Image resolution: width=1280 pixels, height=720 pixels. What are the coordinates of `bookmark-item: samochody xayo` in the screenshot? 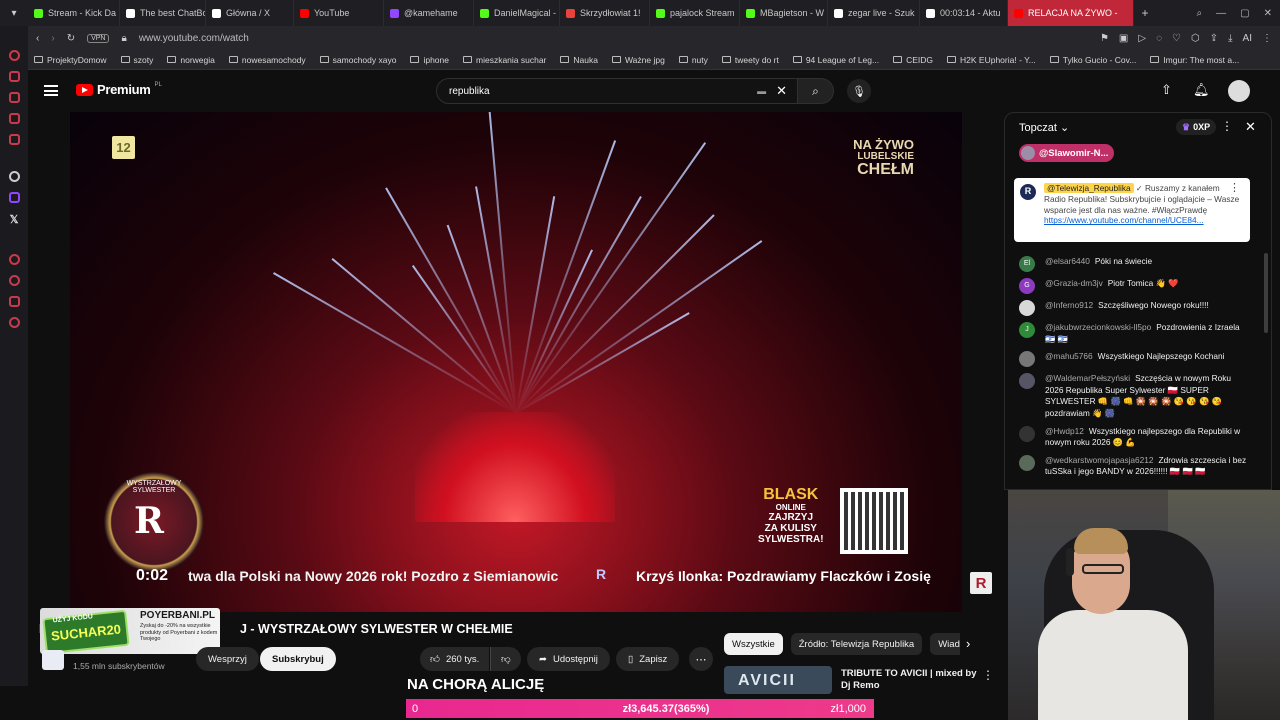 It's located at (357, 60).